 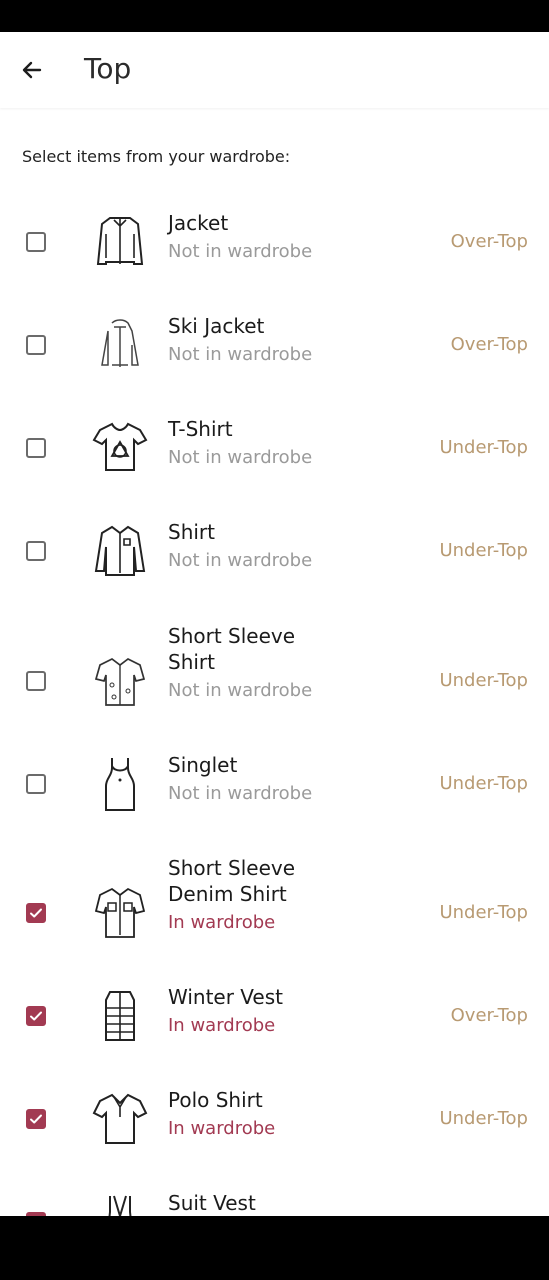 I want to click on back-button, so click(x=32, y=70).